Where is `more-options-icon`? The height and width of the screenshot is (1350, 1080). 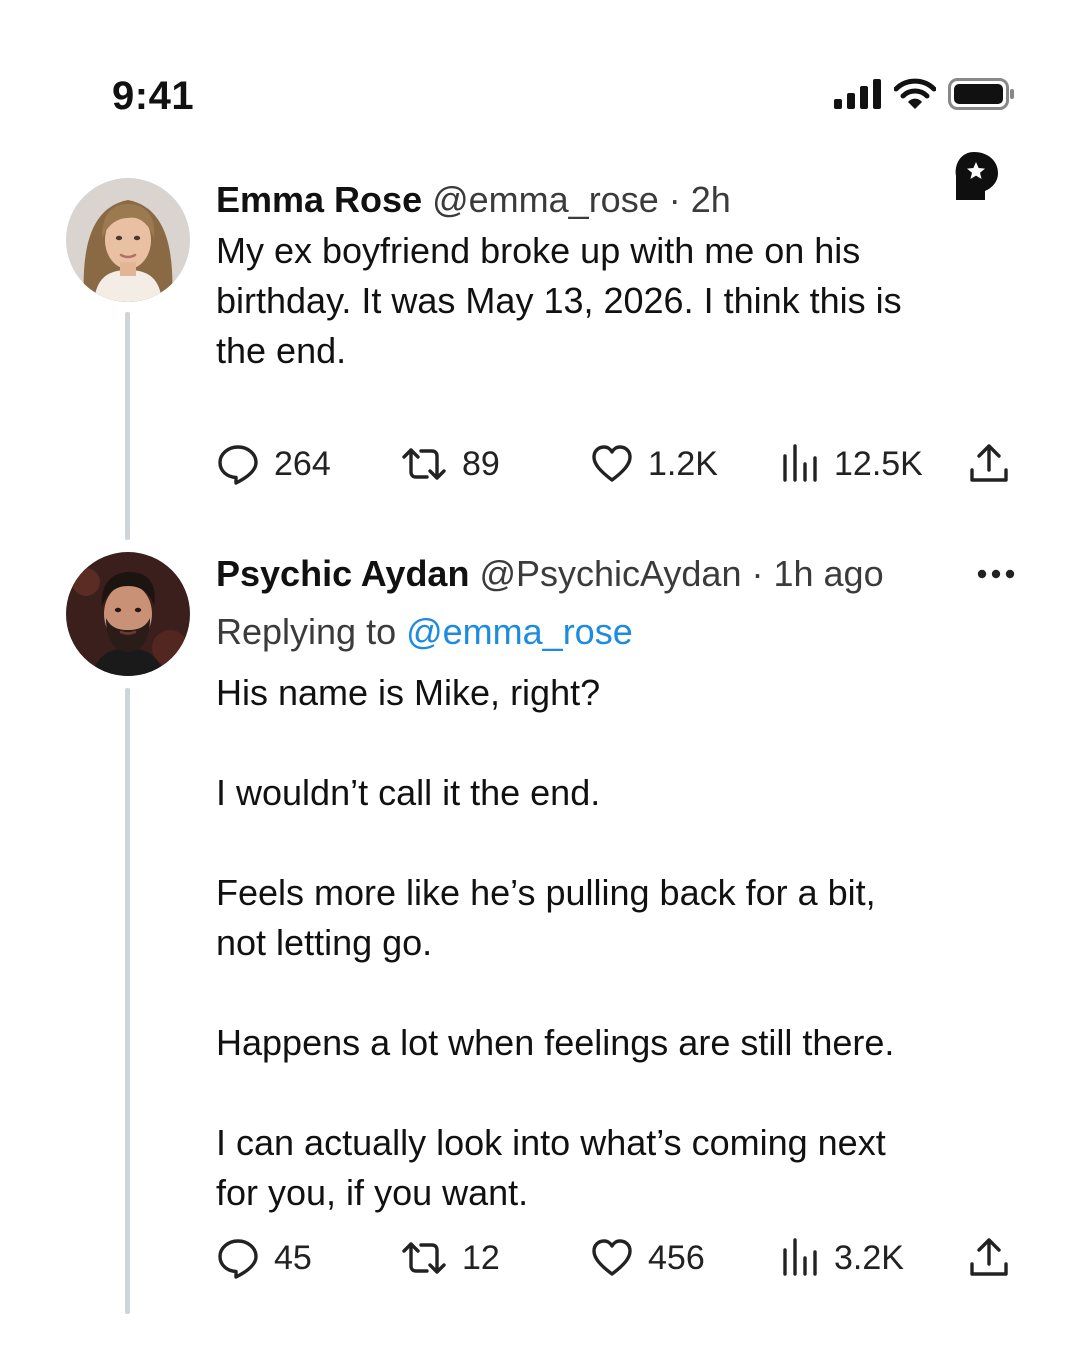
more-options-icon is located at coordinates (996, 574).